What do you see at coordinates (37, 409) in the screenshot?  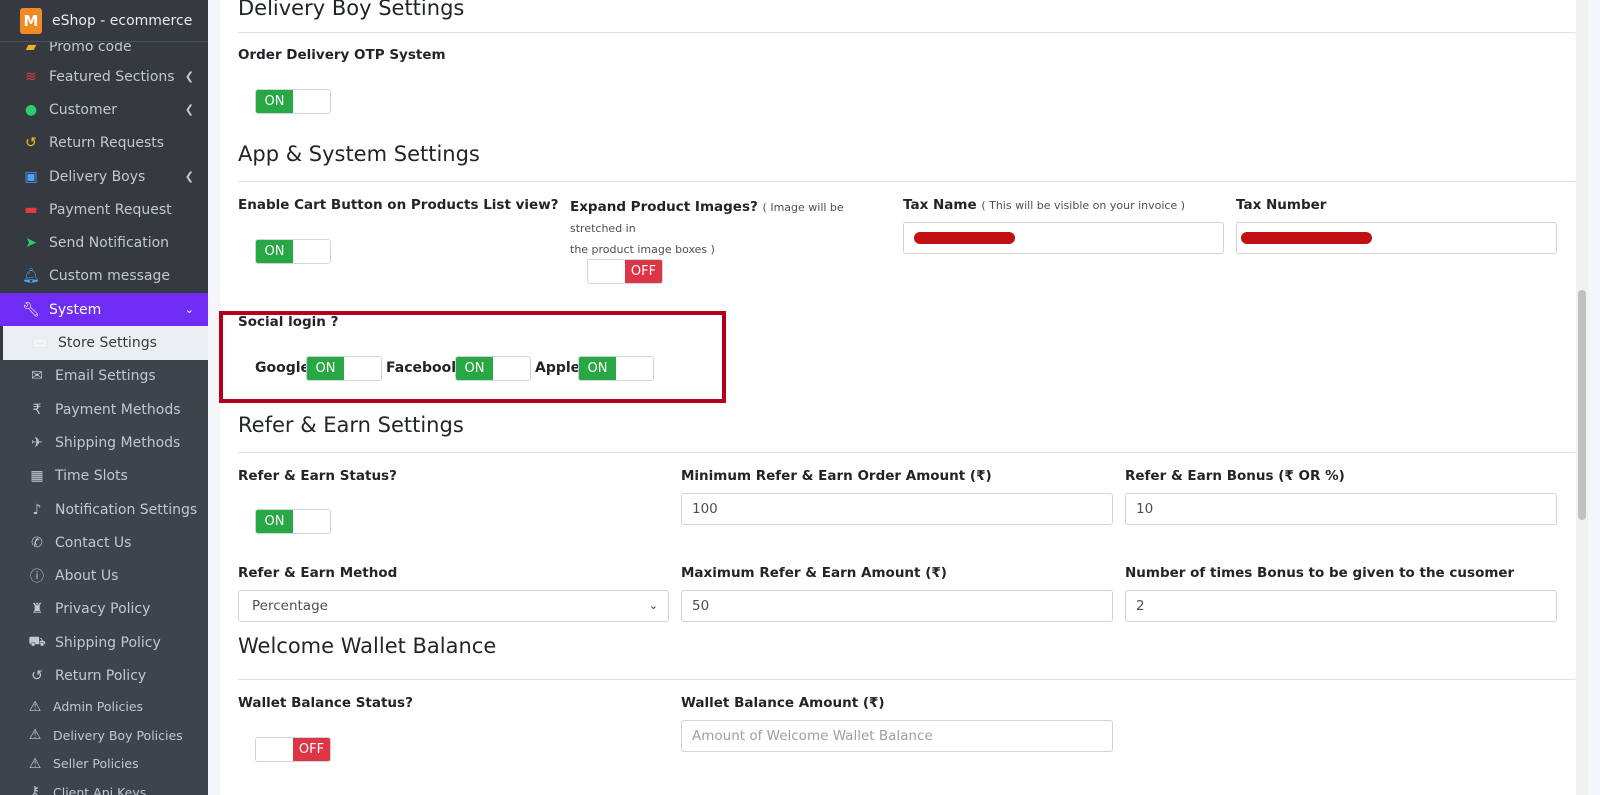 I see `rupee-icon: ₹` at bounding box center [37, 409].